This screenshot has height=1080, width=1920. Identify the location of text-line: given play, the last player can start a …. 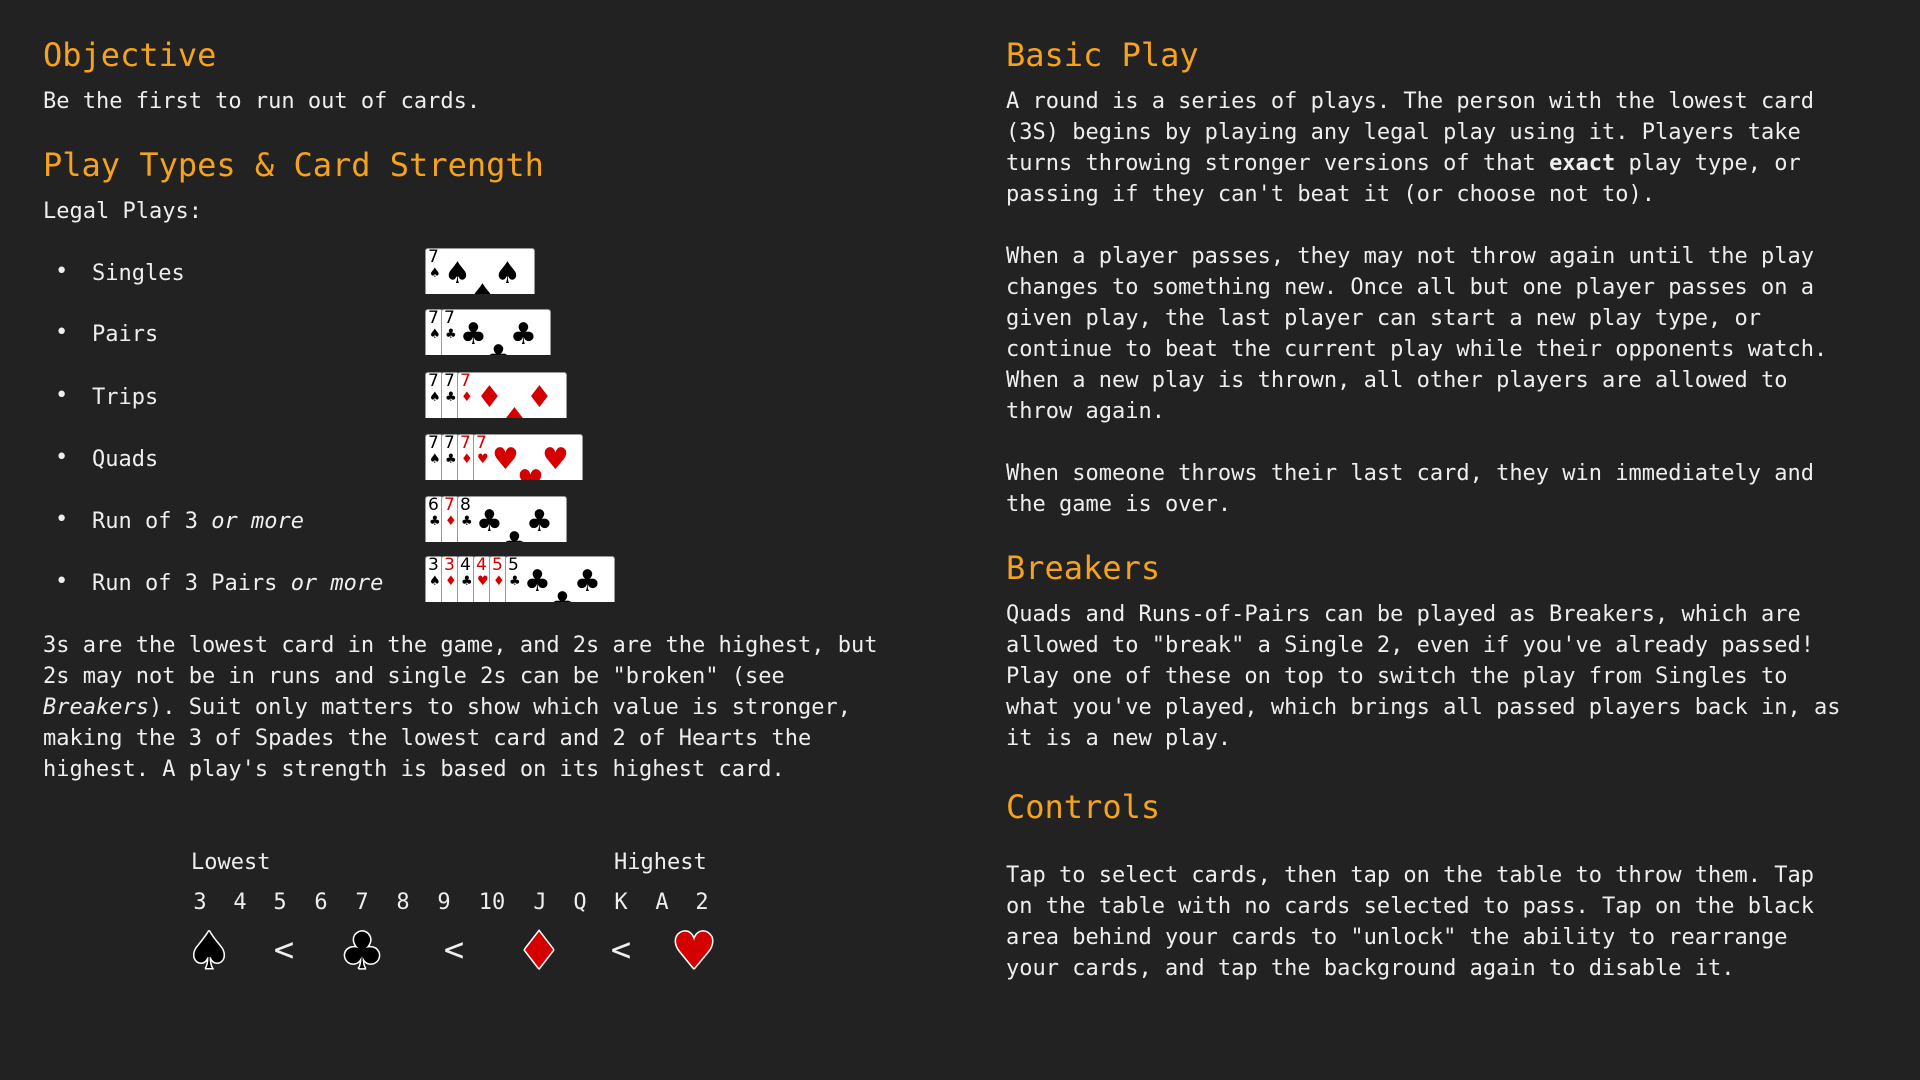
(1383, 318).